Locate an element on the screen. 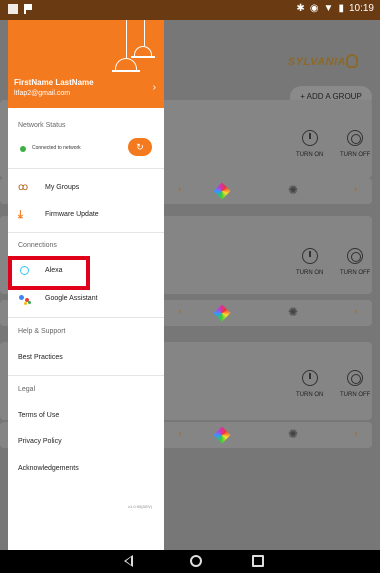  brand-logo: SYLVANIA is located at coordinates (316, 62).